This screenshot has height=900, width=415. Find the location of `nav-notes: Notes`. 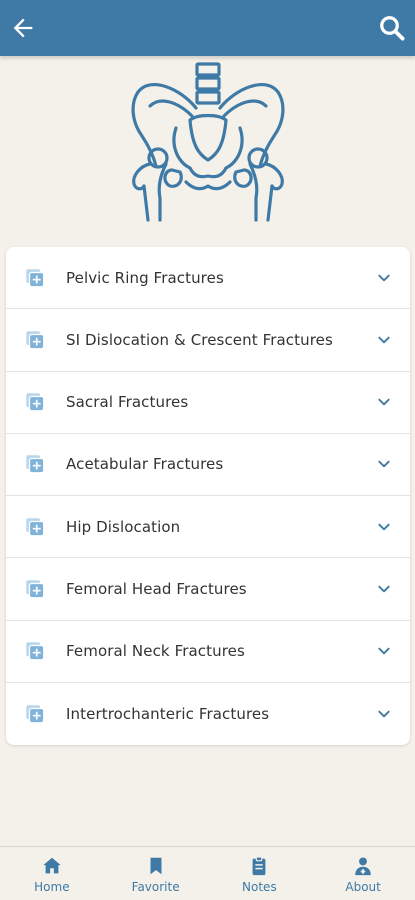

nav-notes: Notes is located at coordinates (260, 873).